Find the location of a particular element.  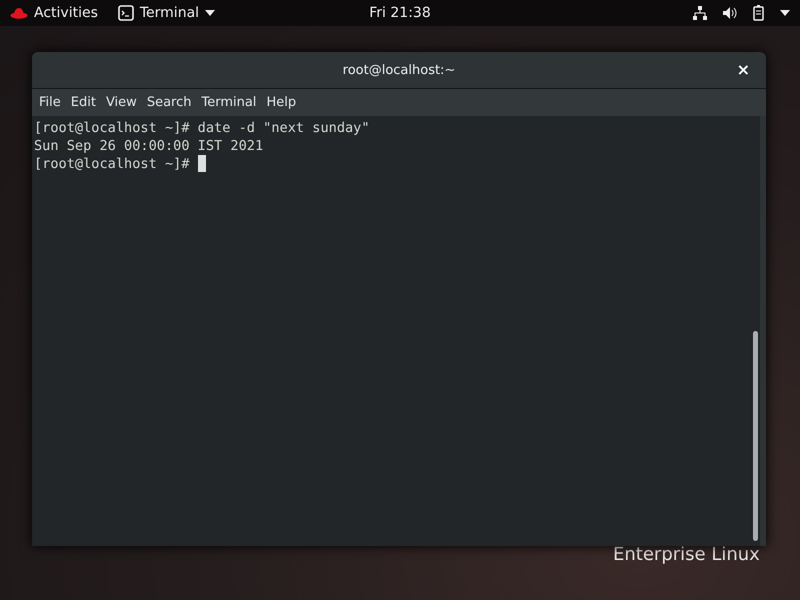

app-menu-label: Terminal is located at coordinates (170, 13).